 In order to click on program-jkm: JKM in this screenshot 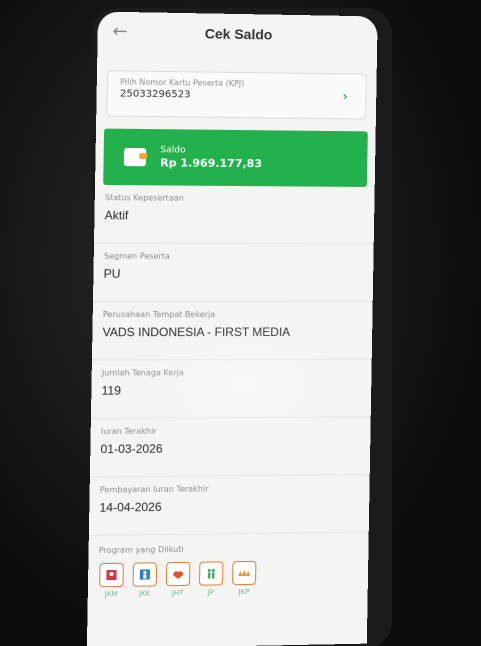, I will do `click(111, 581)`.